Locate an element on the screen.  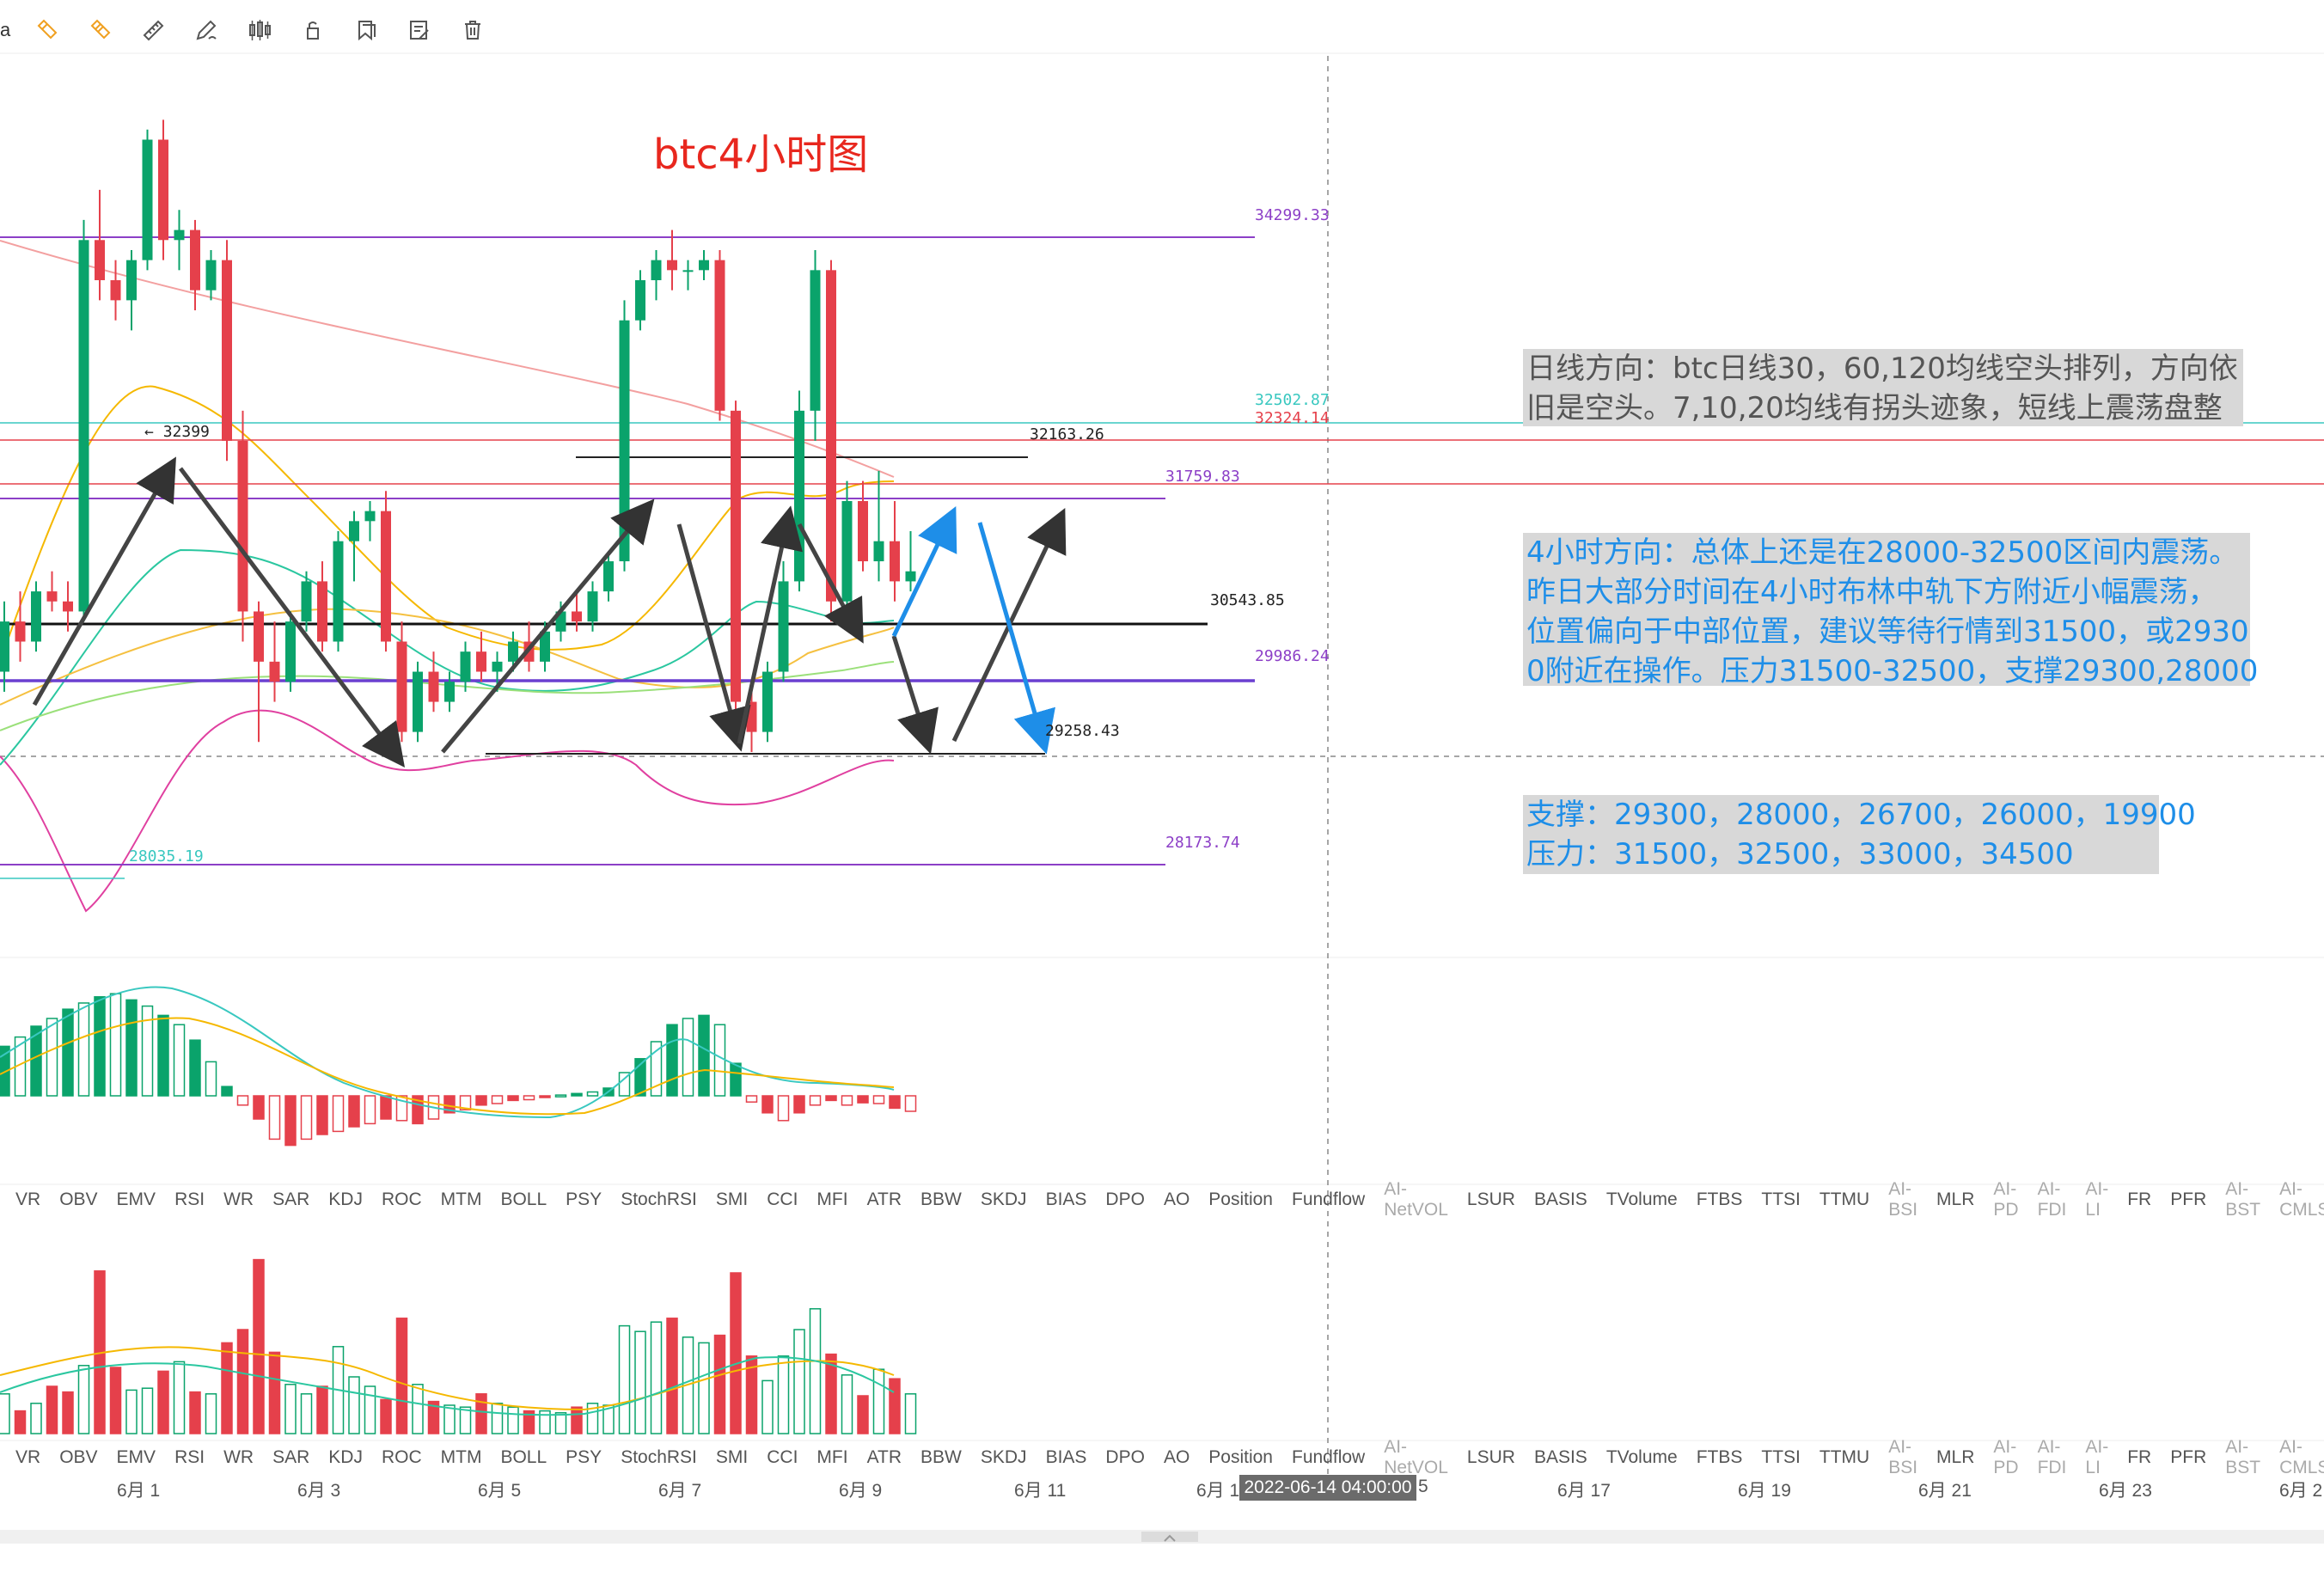
scroll-handle is located at coordinates (1169, 1537).